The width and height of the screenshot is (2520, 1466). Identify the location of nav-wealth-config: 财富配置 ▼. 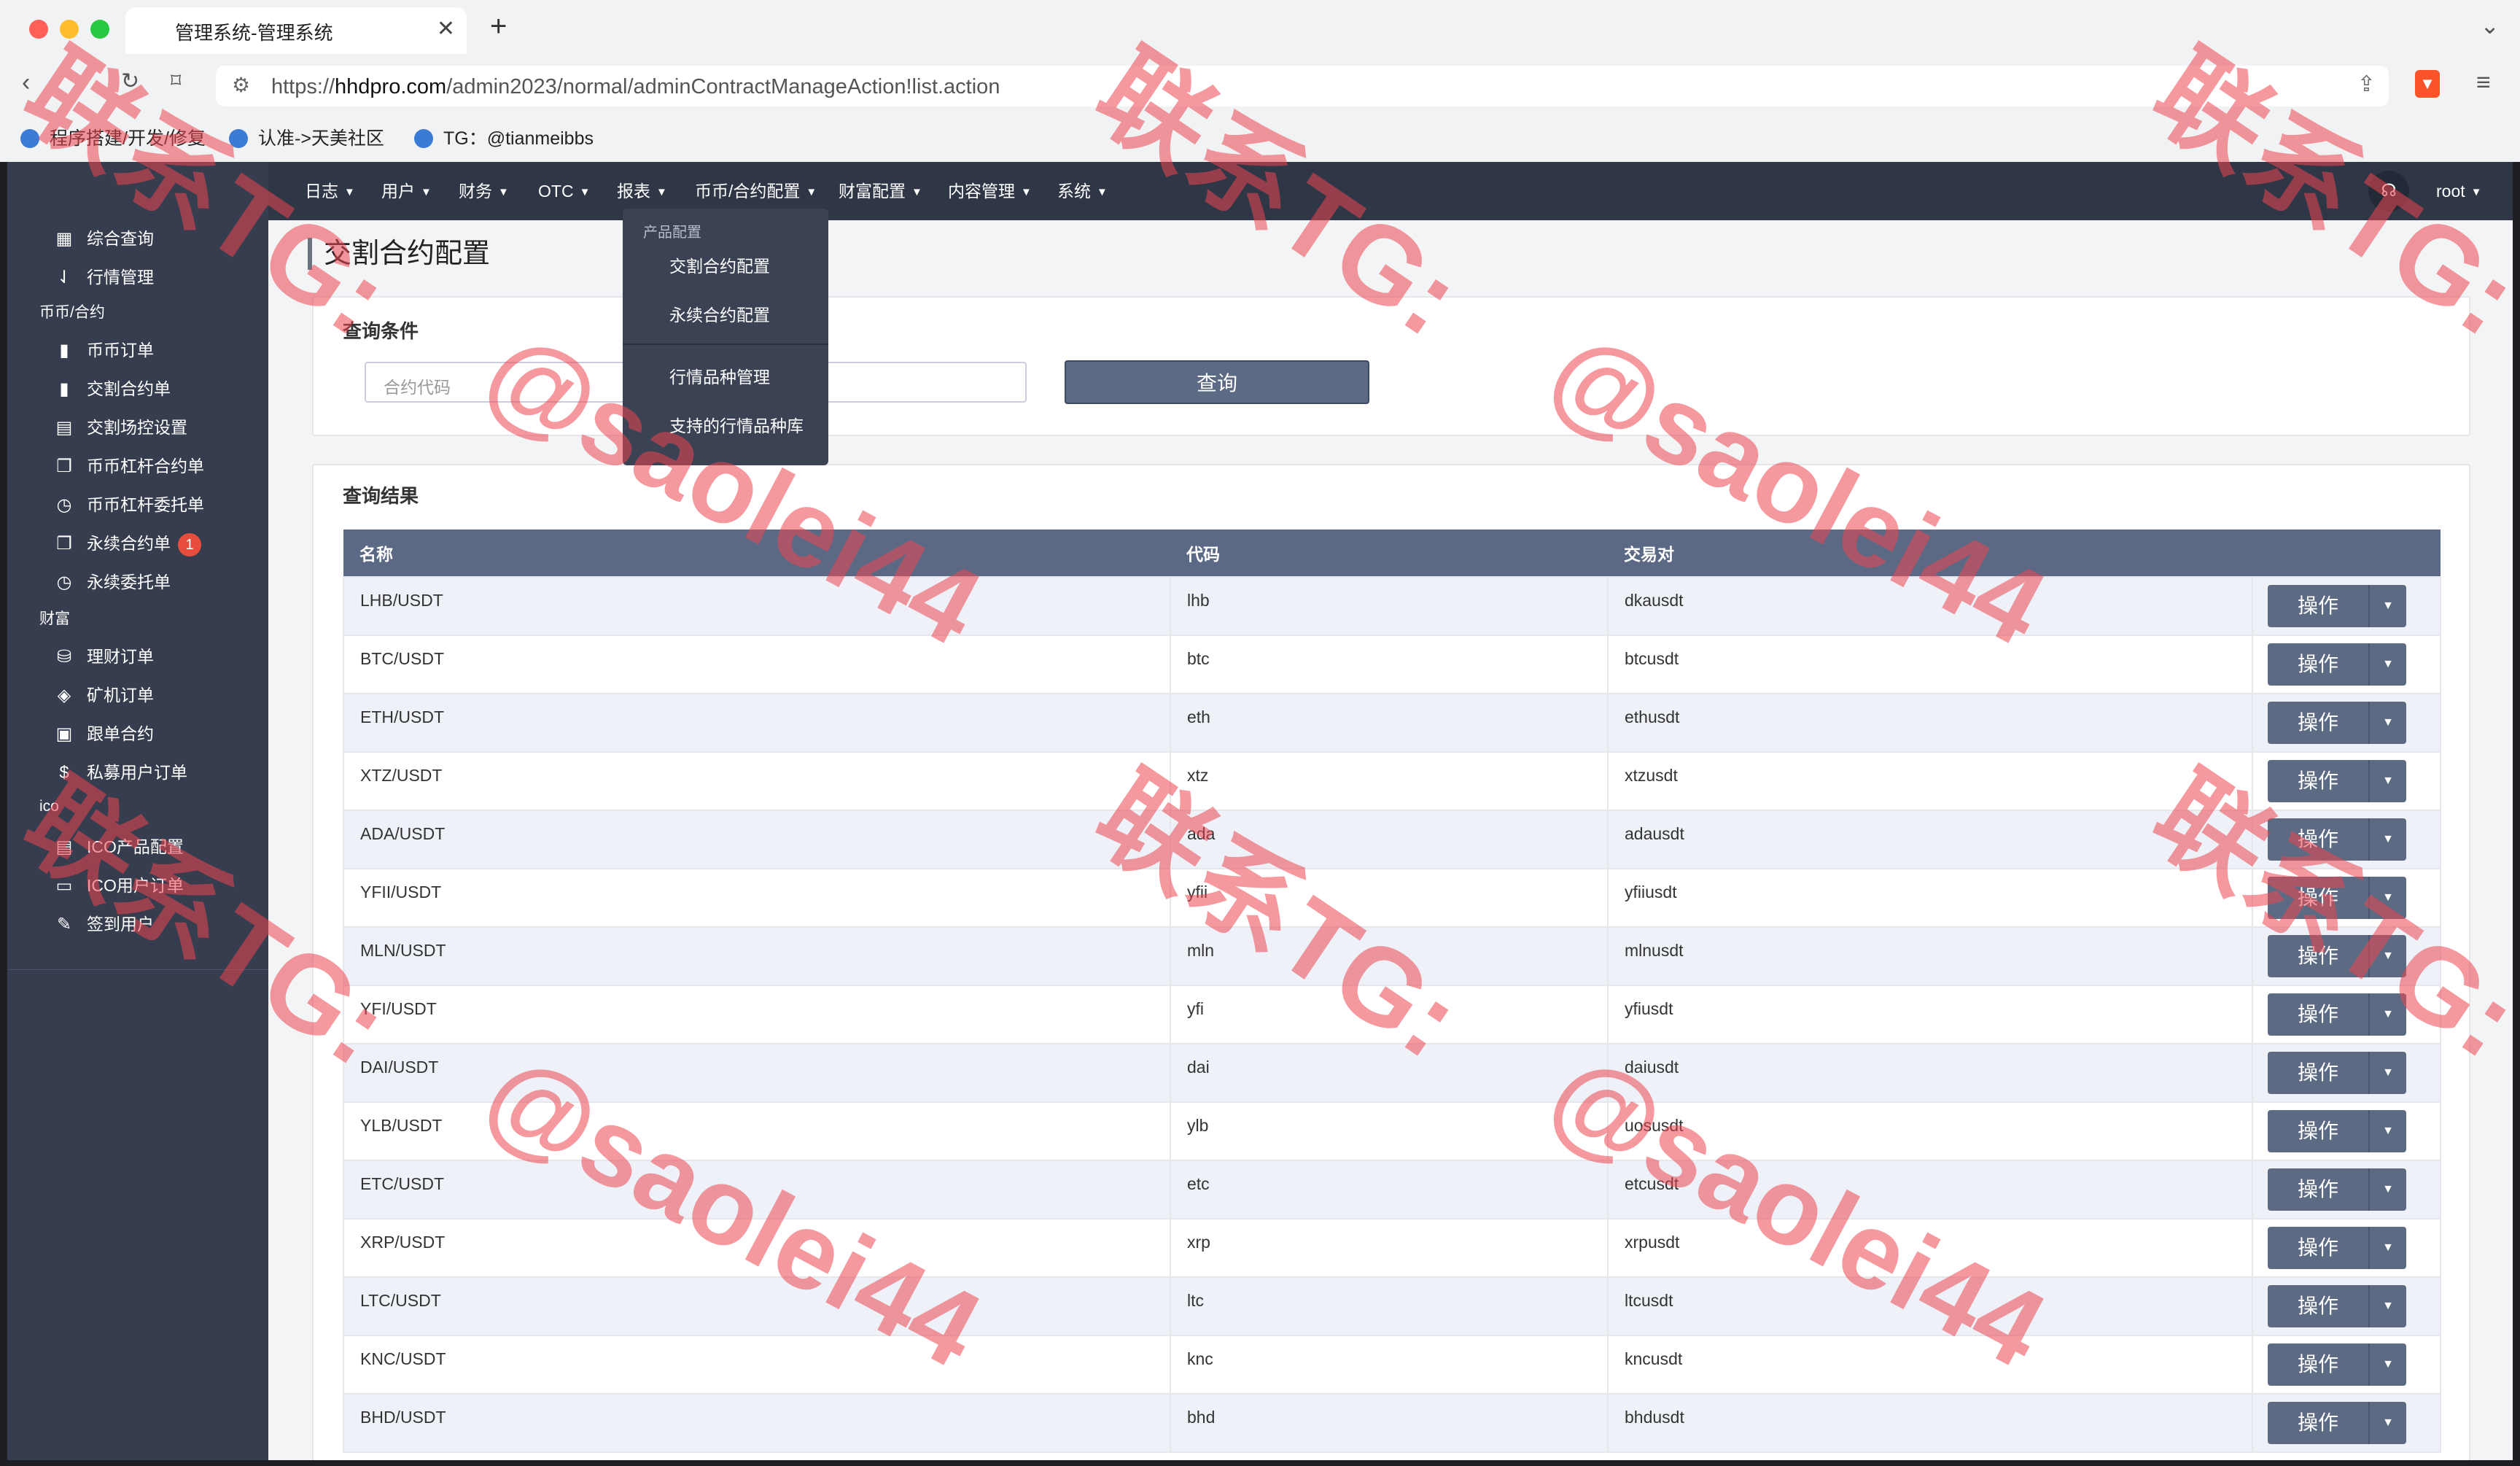
(880, 191).